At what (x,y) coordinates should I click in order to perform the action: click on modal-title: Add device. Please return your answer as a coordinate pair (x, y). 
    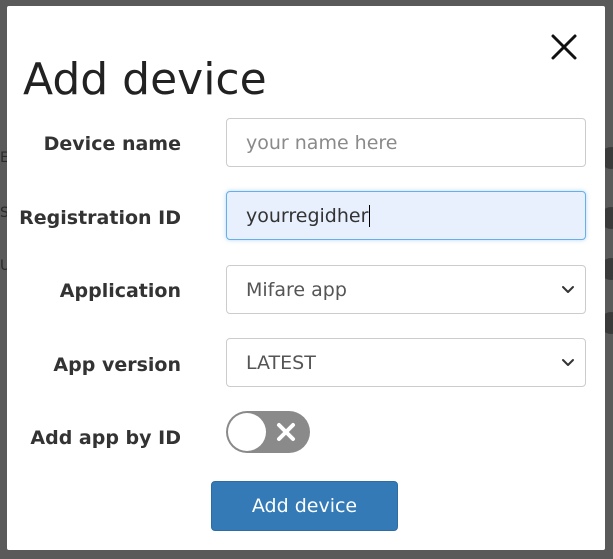
    Looking at the image, I should click on (145, 79).